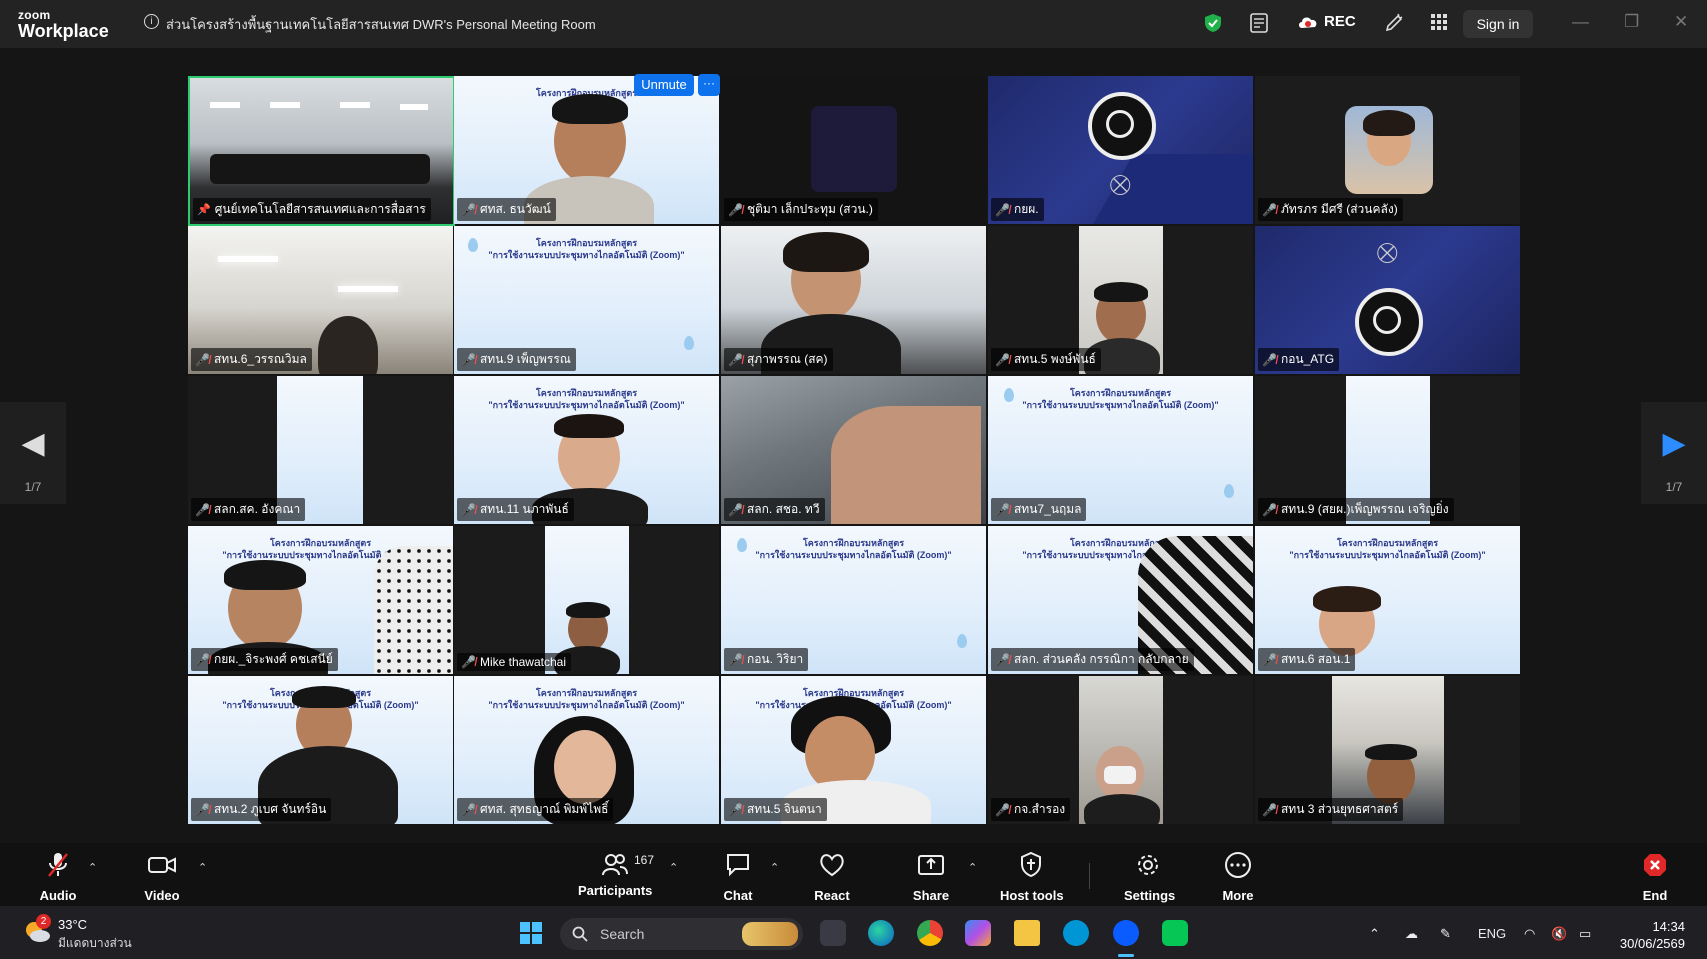  Describe the element at coordinates (1389, 322) in the screenshot. I see `obs-logo` at that location.